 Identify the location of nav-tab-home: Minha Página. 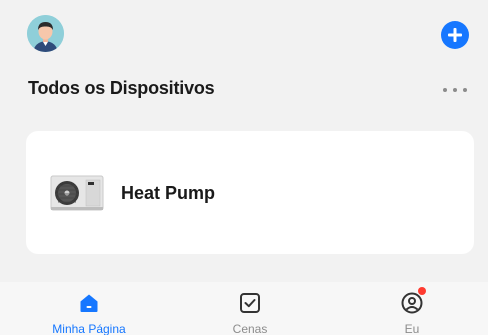
(89, 308).